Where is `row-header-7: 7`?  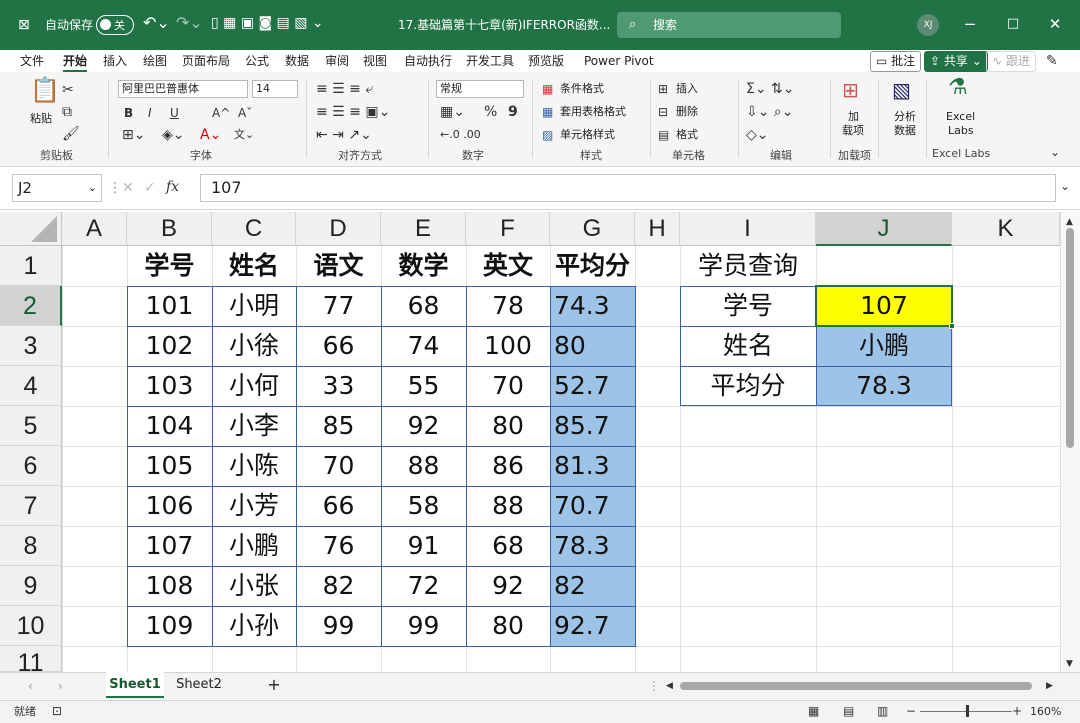
row-header-7: 7 is located at coordinates (31, 506).